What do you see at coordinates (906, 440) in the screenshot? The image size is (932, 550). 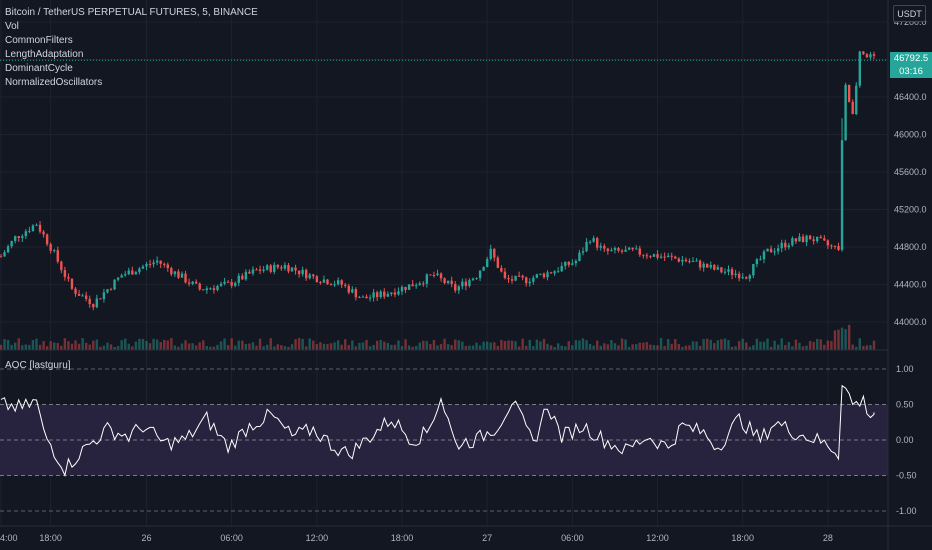 I see `oscillator-axis-ticks: 1.00 0.50 0.00 -0.50 -1.00` at bounding box center [906, 440].